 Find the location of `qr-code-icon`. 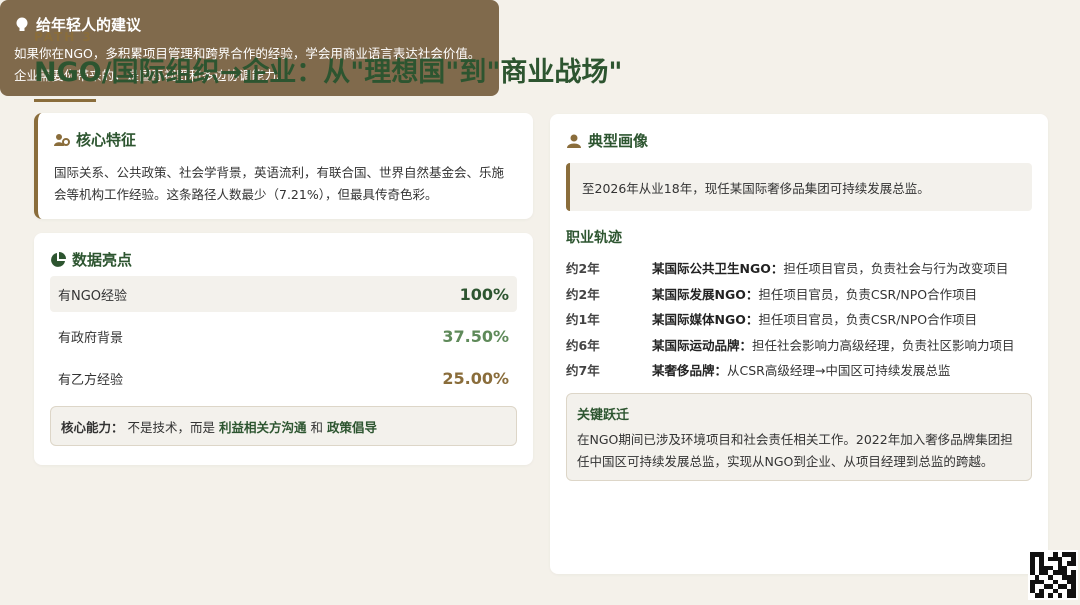

qr-code-icon is located at coordinates (1053, 575).